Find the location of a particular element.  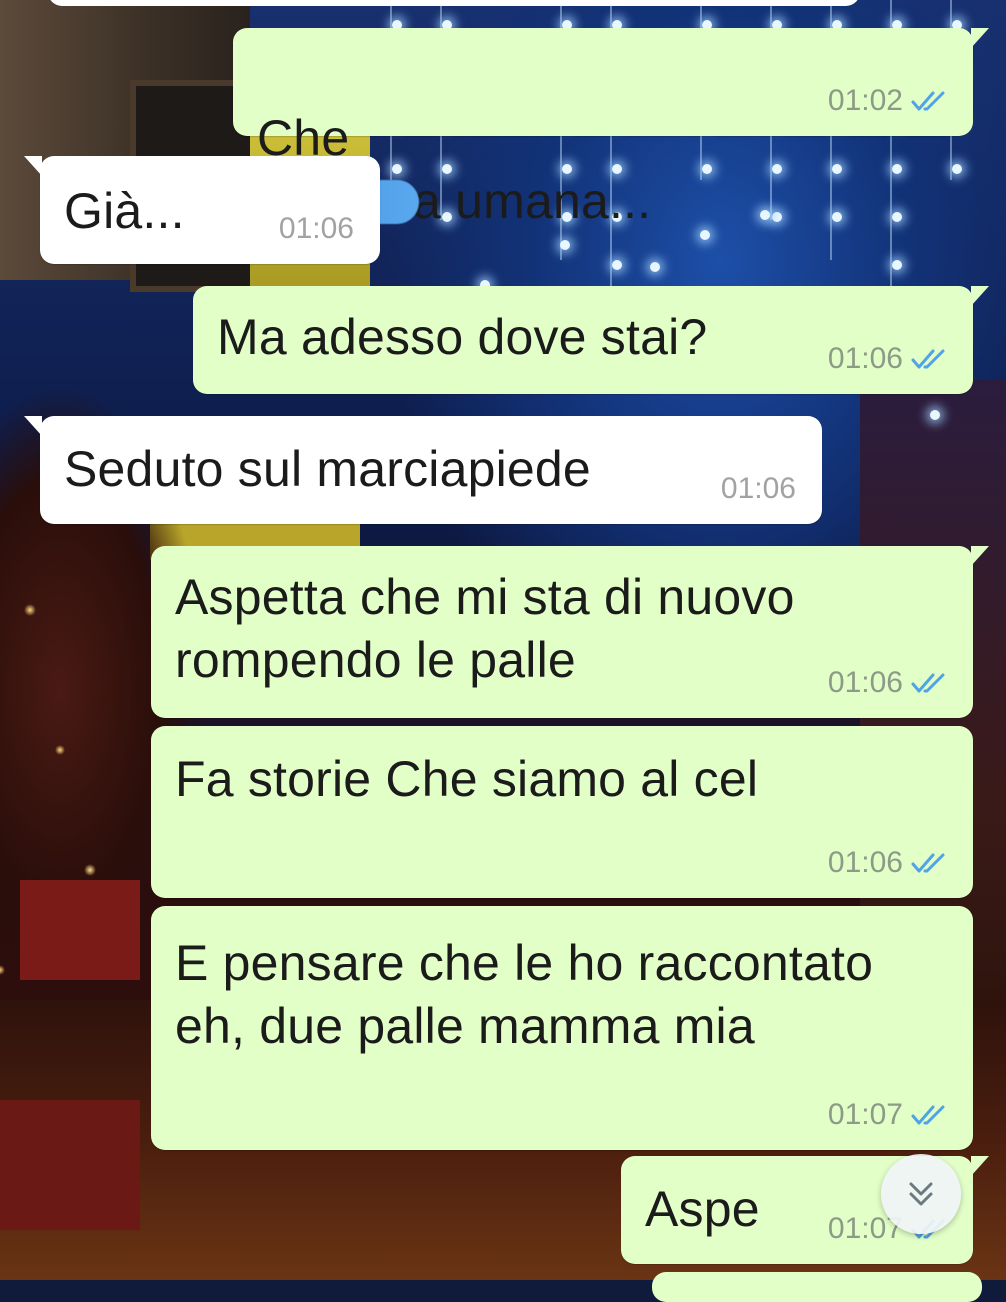

message-meta: 01:02 is located at coordinates (887, 101).